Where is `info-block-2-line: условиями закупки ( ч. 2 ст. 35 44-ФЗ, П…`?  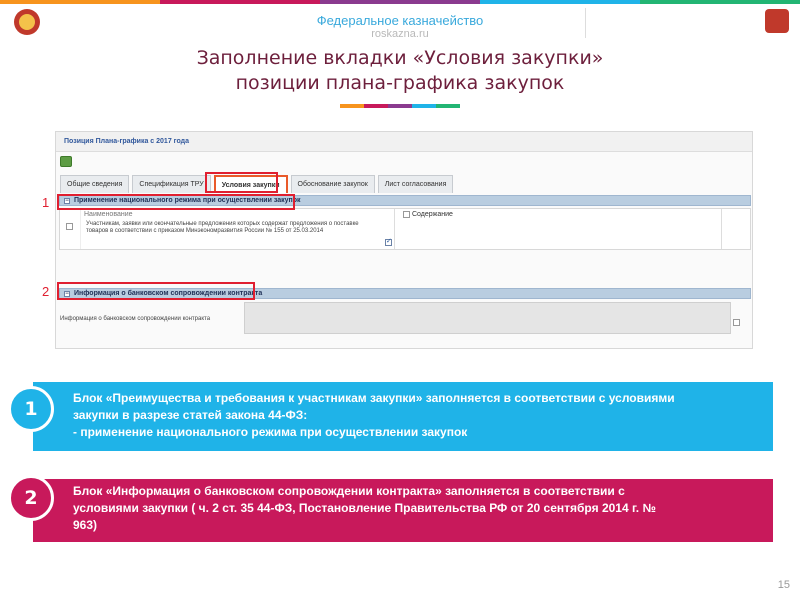 info-block-2-line: условиями закупки ( ч. 2 ст. 35 44-ФЗ, П… is located at coordinates (364, 508).